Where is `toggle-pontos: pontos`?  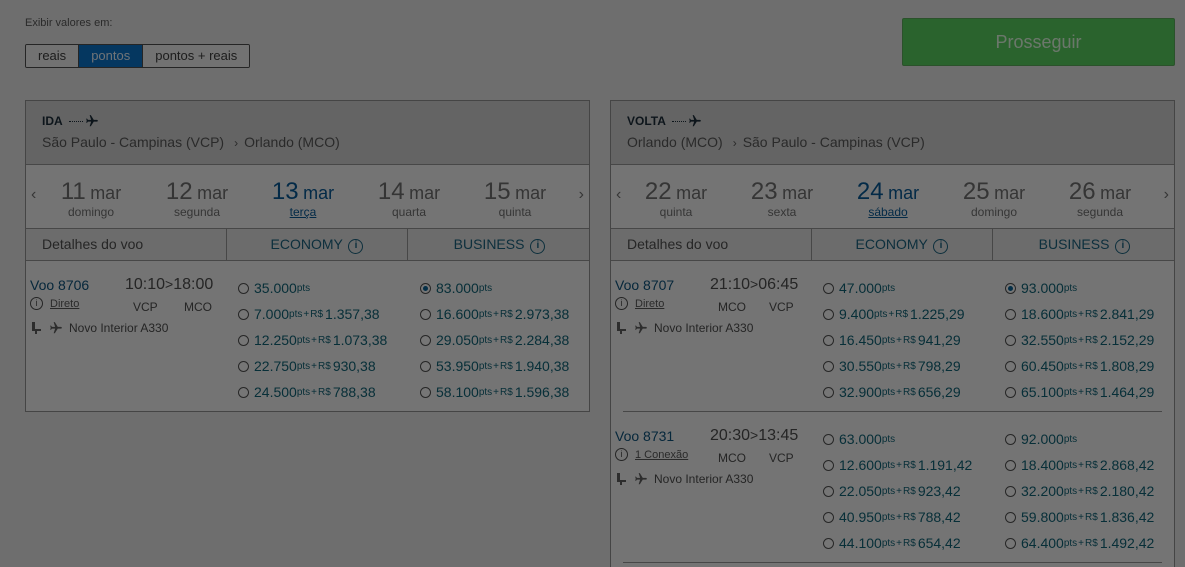 toggle-pontos: pontos is located at coordinates (111, 56).